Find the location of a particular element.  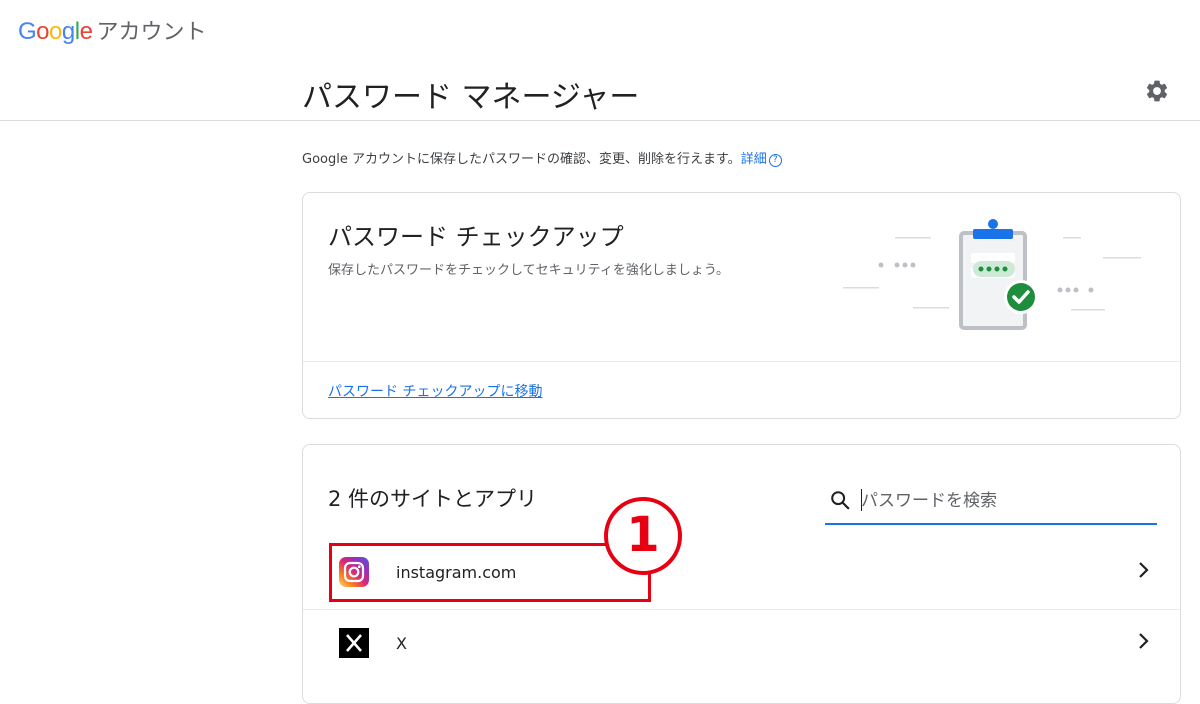

password-search is located at coordinates (991, 501).